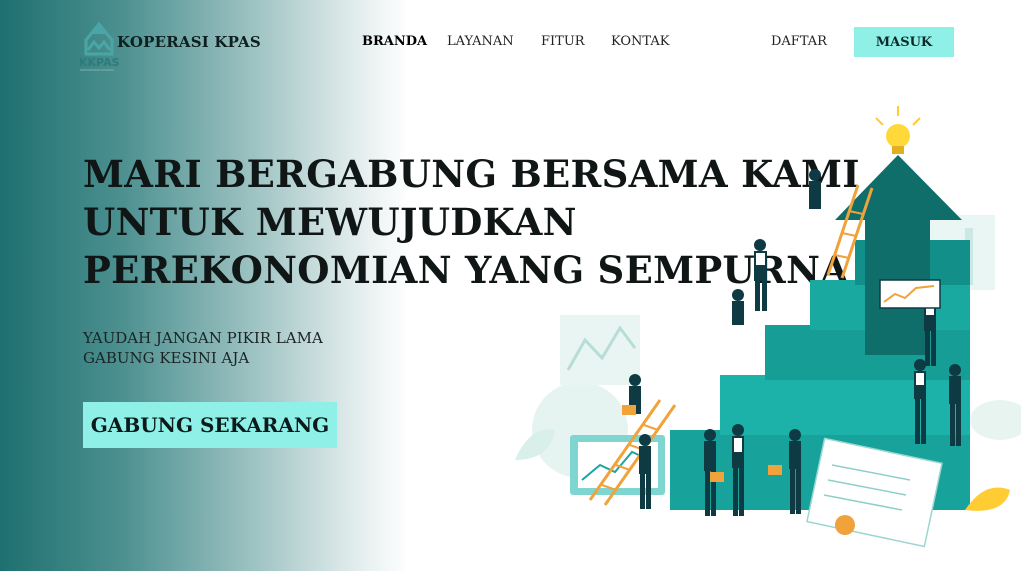 The width and height of the screenshot is (1021, 571). Describe the element at coordinates (203, 338) in the screenshot. I see `subtitle-line: YAUDAH JANGAN PIKIR LAMA` at that location.